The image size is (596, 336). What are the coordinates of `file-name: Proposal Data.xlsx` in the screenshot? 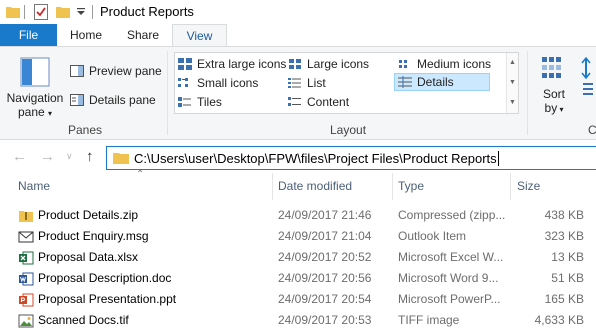 It's located at (88, 257).